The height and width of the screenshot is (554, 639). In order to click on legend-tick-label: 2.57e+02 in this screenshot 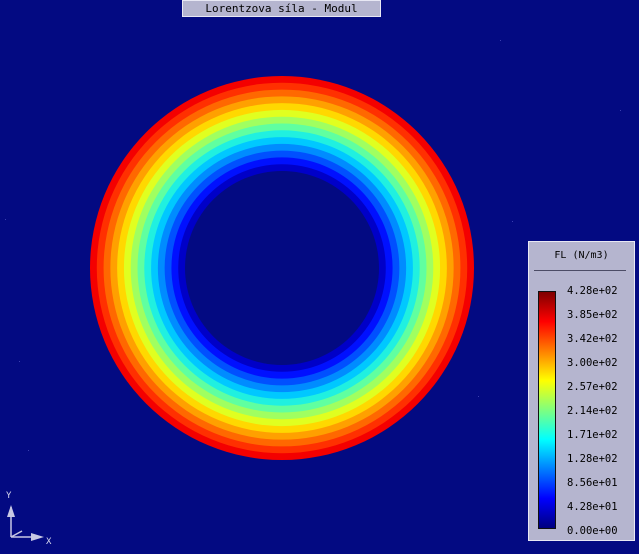, I will do `click(592, 387)`.